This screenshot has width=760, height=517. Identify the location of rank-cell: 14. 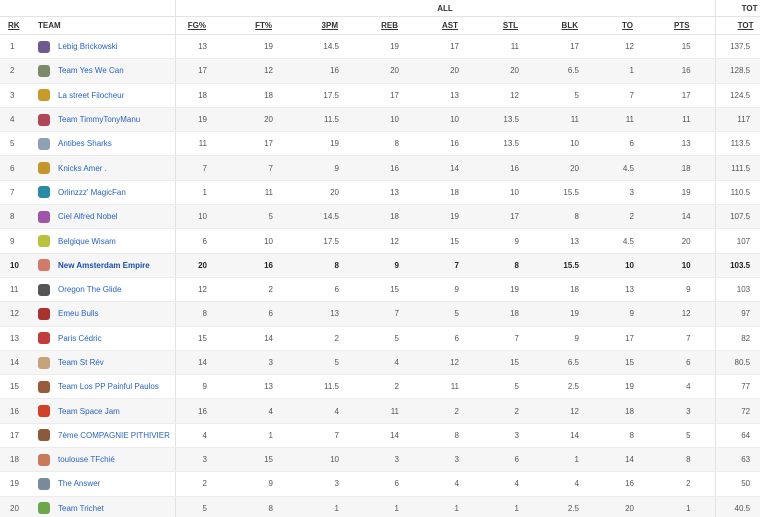
(15, 363).